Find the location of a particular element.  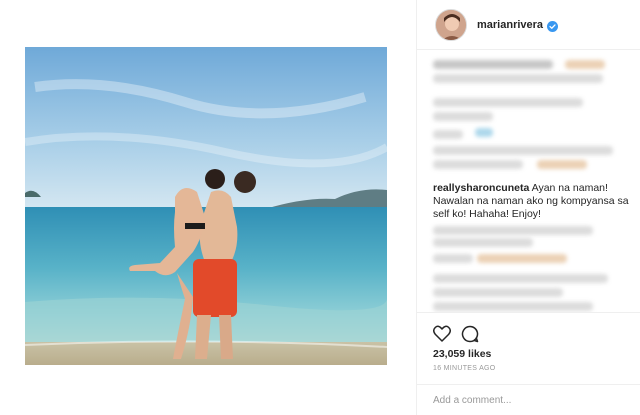

post-header: marianrivera is located at coordinates (528, 25).